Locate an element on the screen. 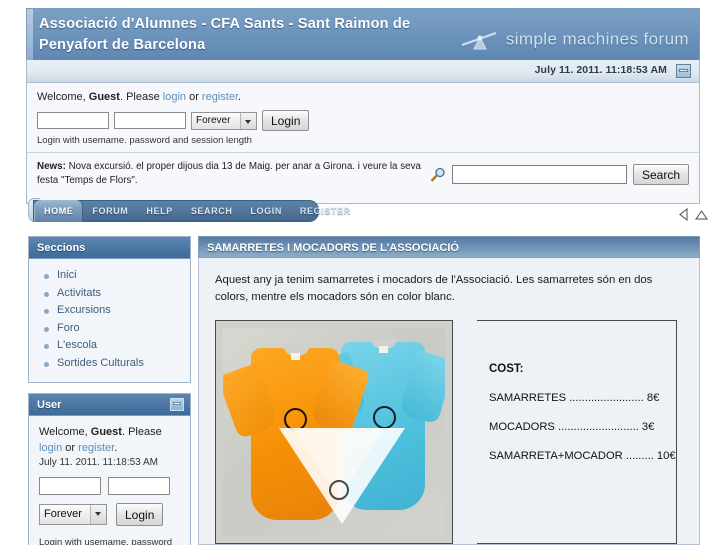 The image size is (727, 545). time-bar: July 11. 2011. 11:18:53 AM is located at coordinates (363, 71).